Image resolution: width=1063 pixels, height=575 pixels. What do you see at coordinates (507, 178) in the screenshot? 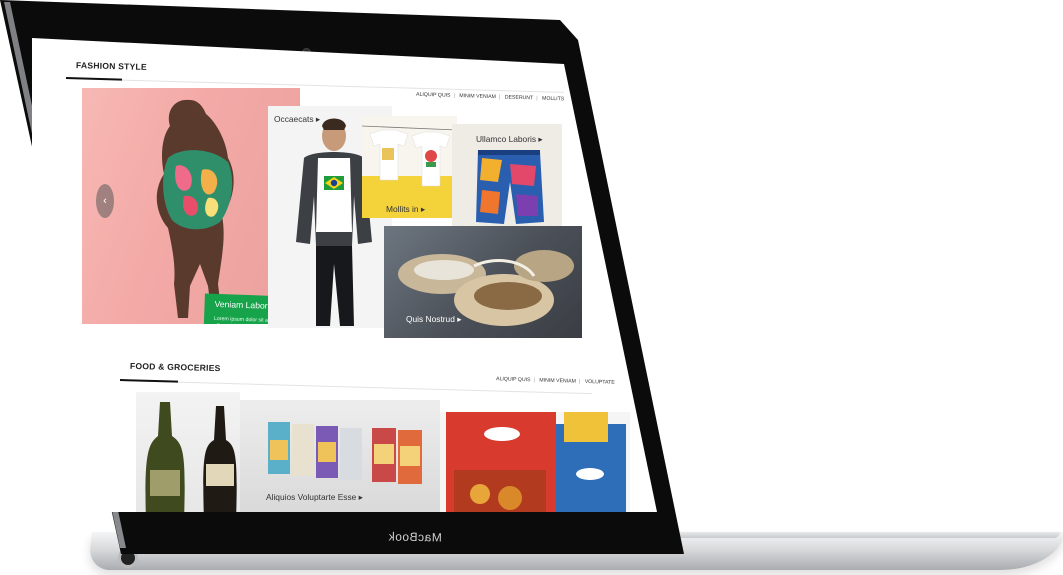
I see `tile-ullamco: Ullamco Laboris ▸` at bounding box center [507, 178].